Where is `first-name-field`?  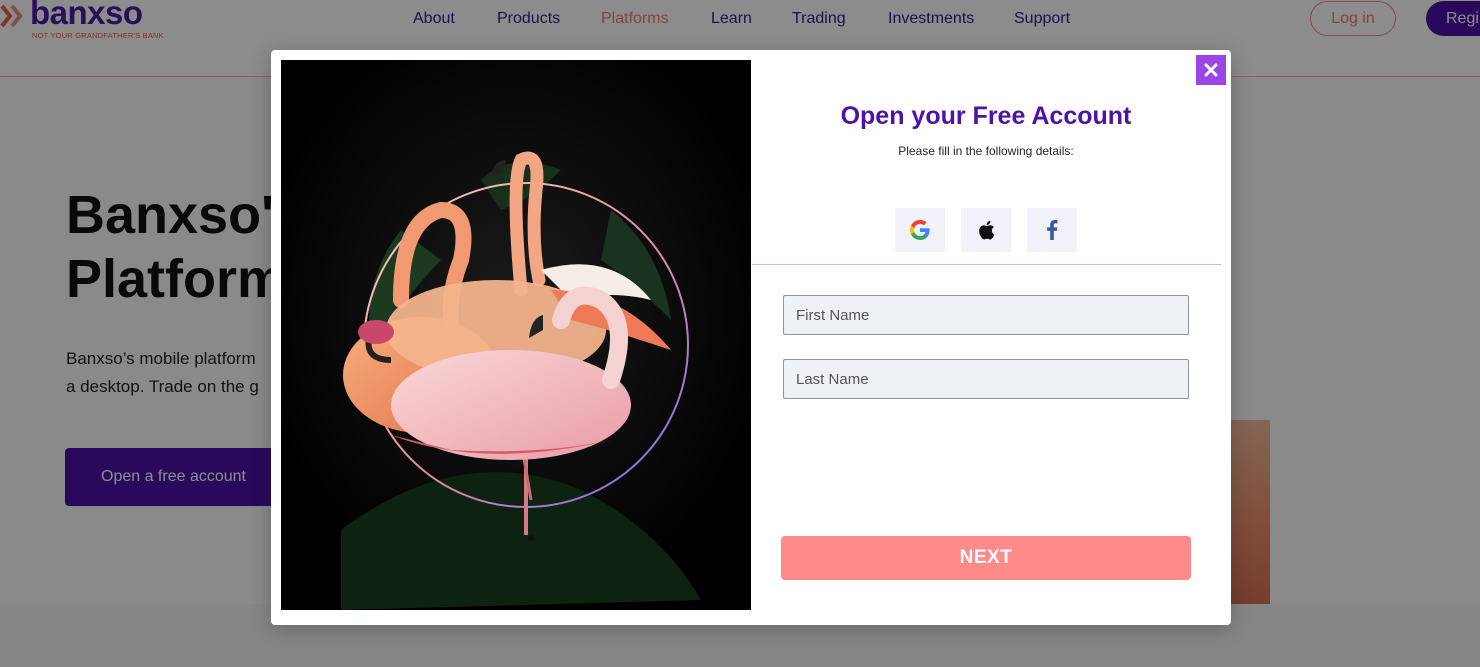
first-name-field is located at coordinates (986, 315).